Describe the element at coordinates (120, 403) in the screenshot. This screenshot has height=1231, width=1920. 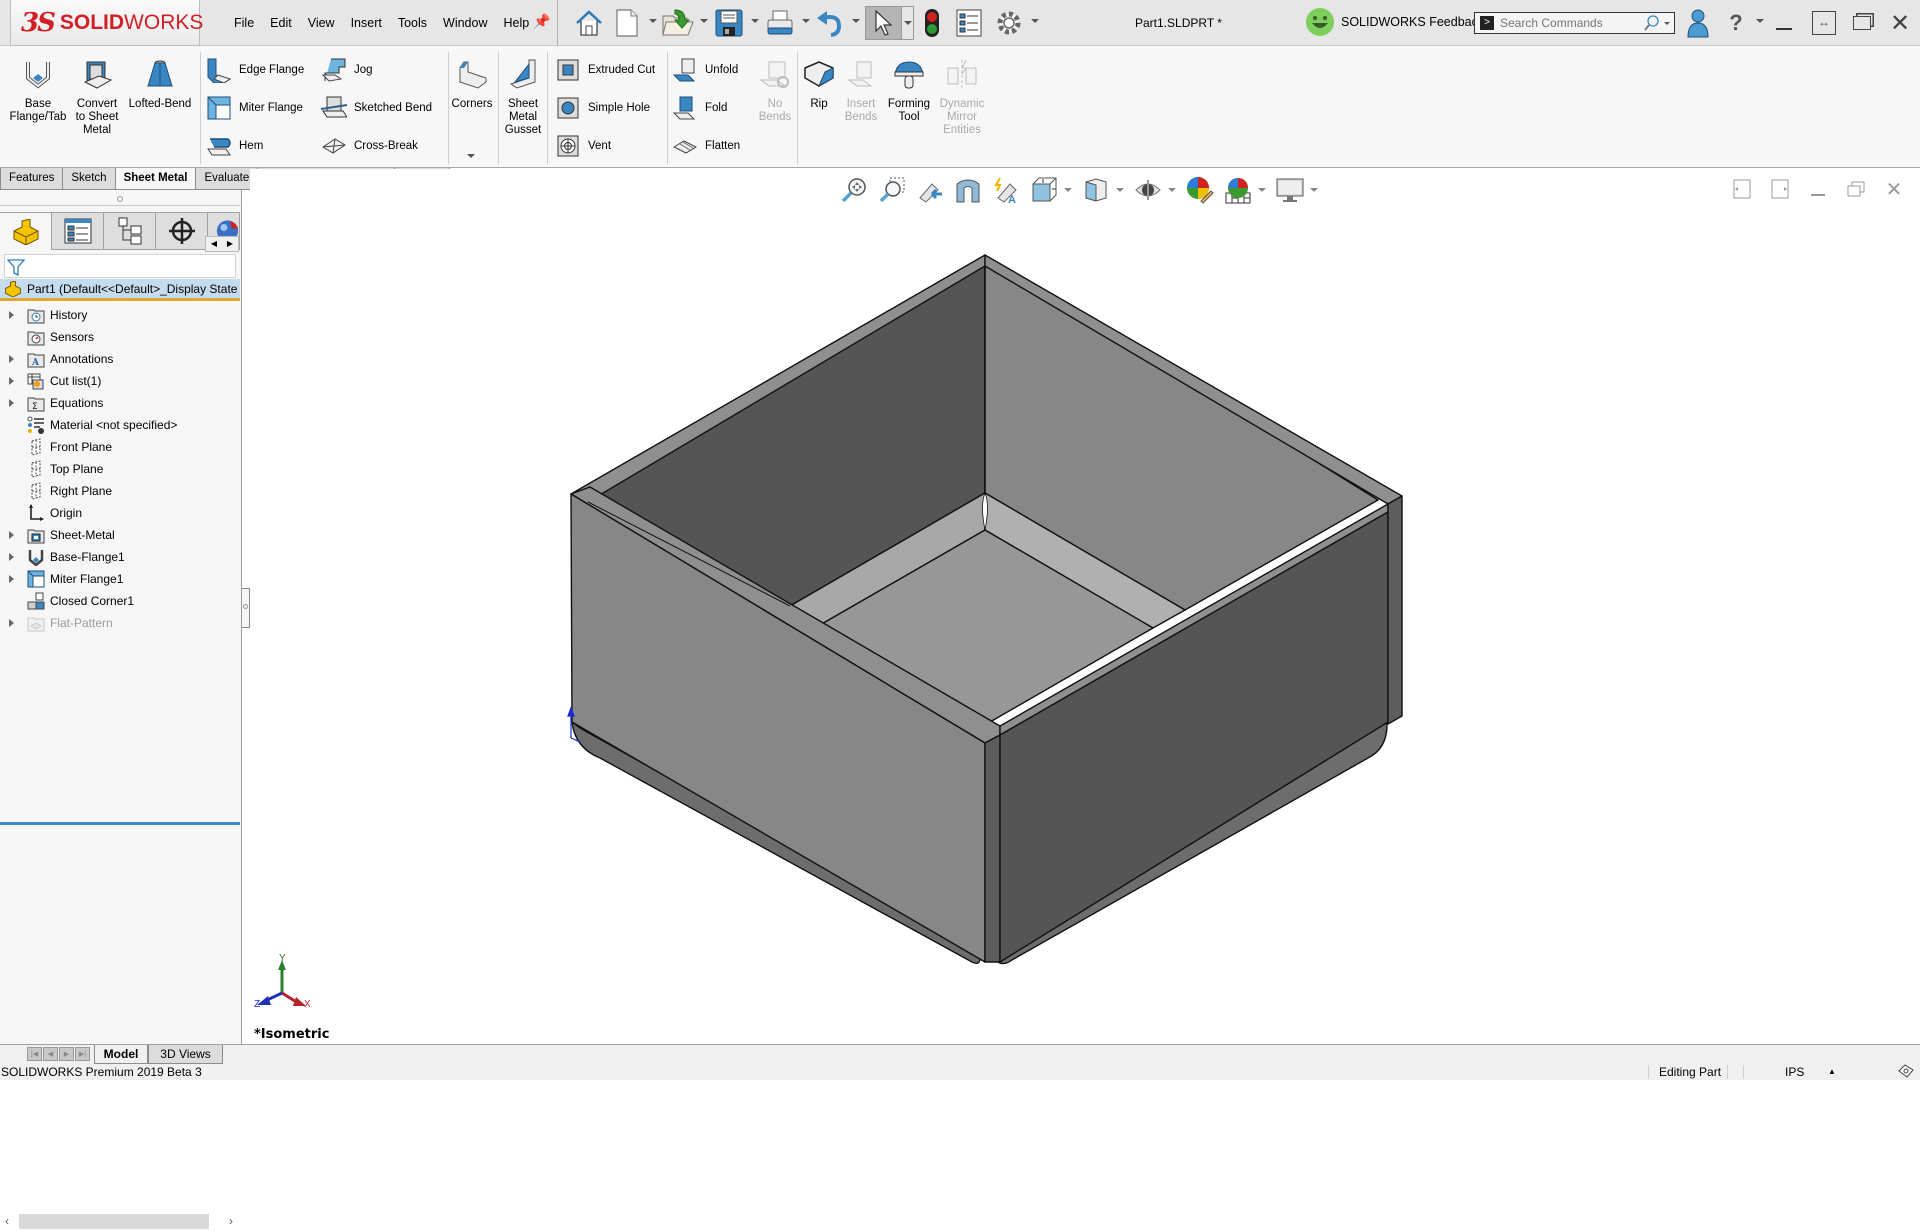
I see `tree-item-equations: Σ Equations` at that location.